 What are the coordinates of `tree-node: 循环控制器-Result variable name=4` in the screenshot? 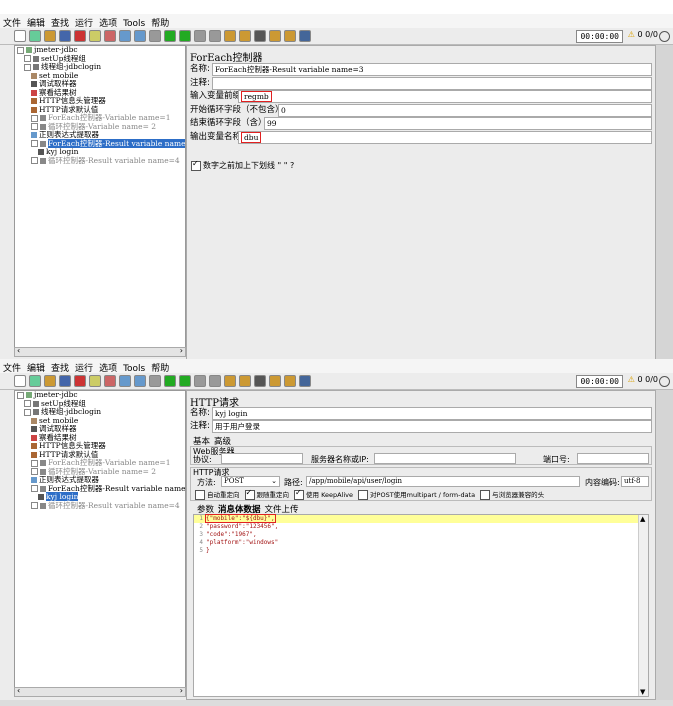 It's located at (100, 161).